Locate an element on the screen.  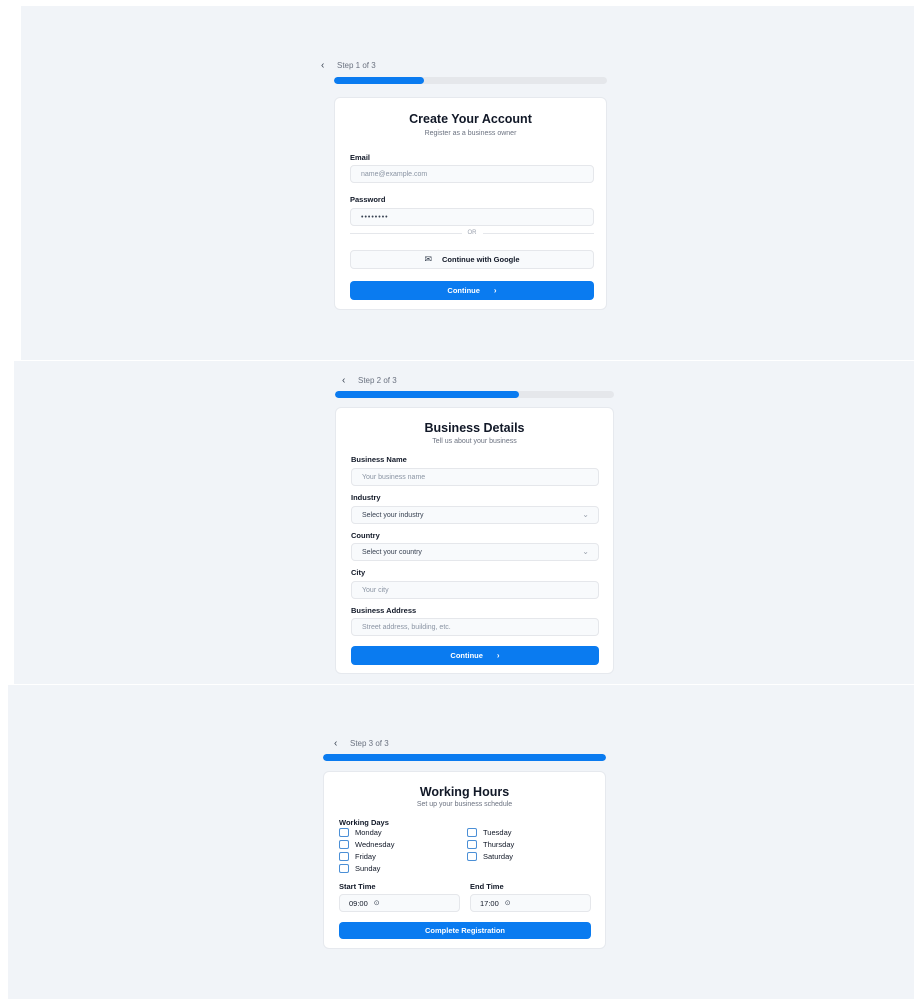
day-checkbox-thursday: Thursday is located at coordinates (490, 844).